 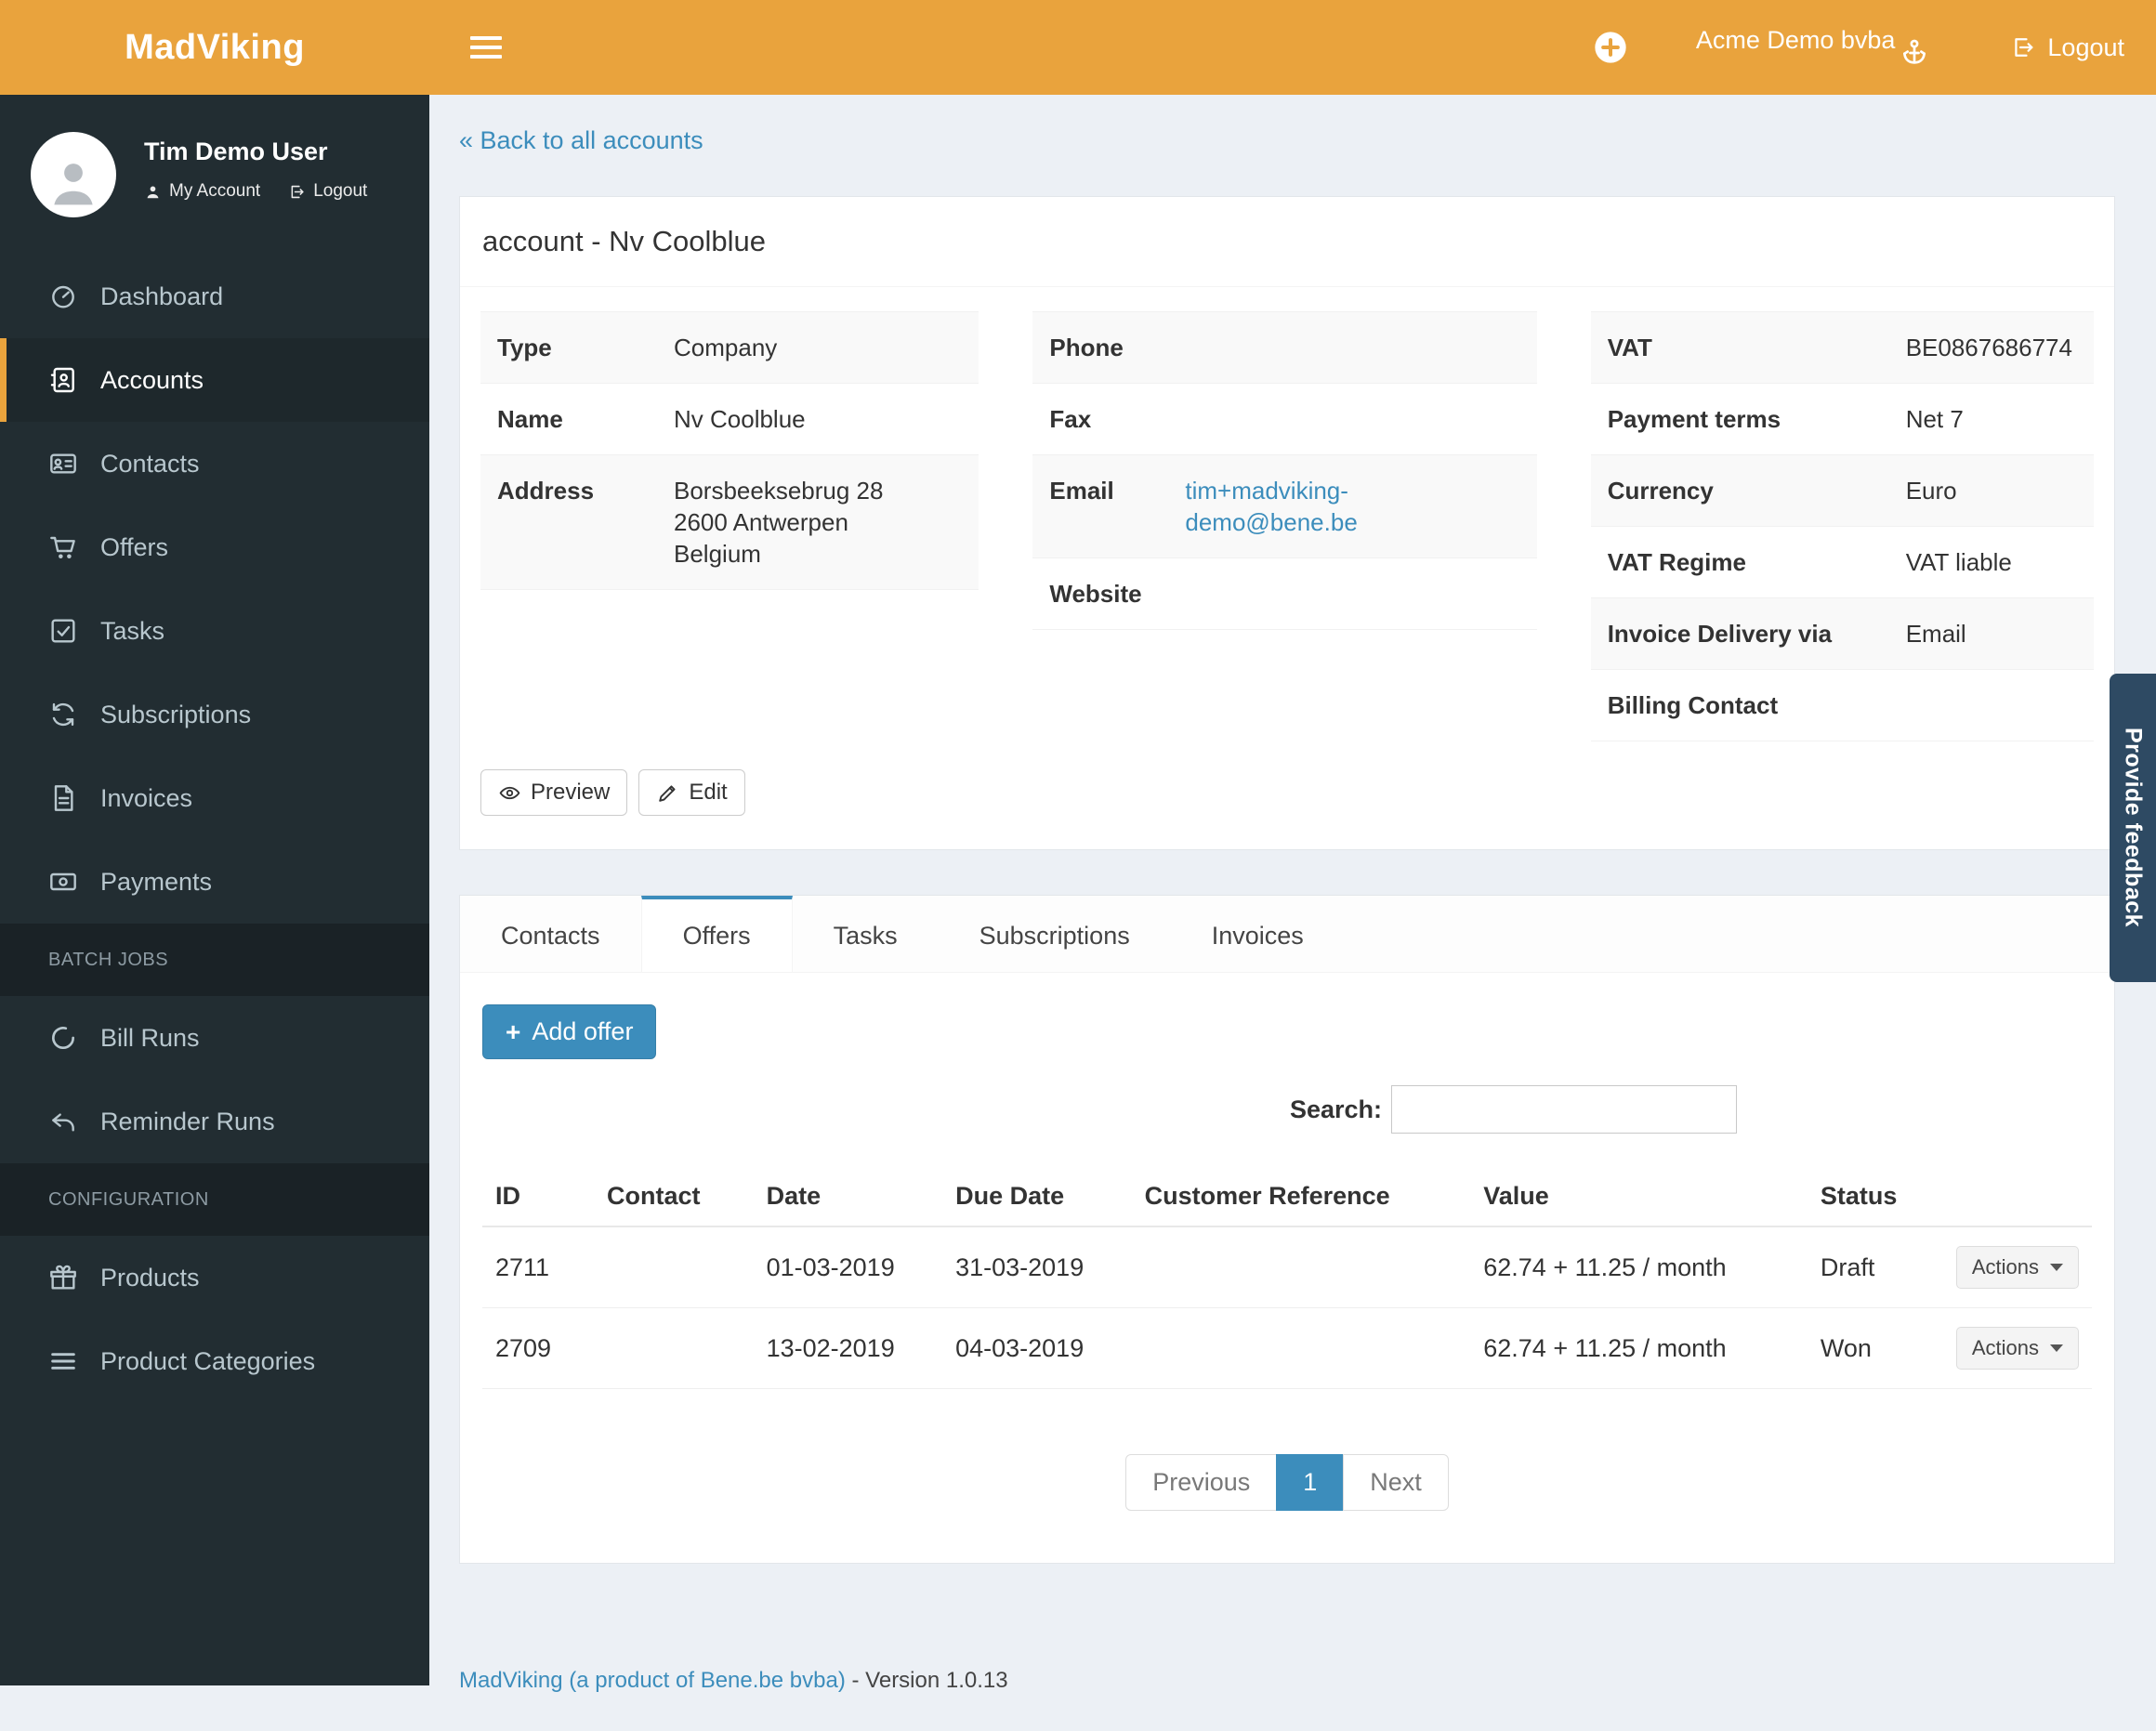 I want to click on table-row: Fax, so click(x=1285, y=419).